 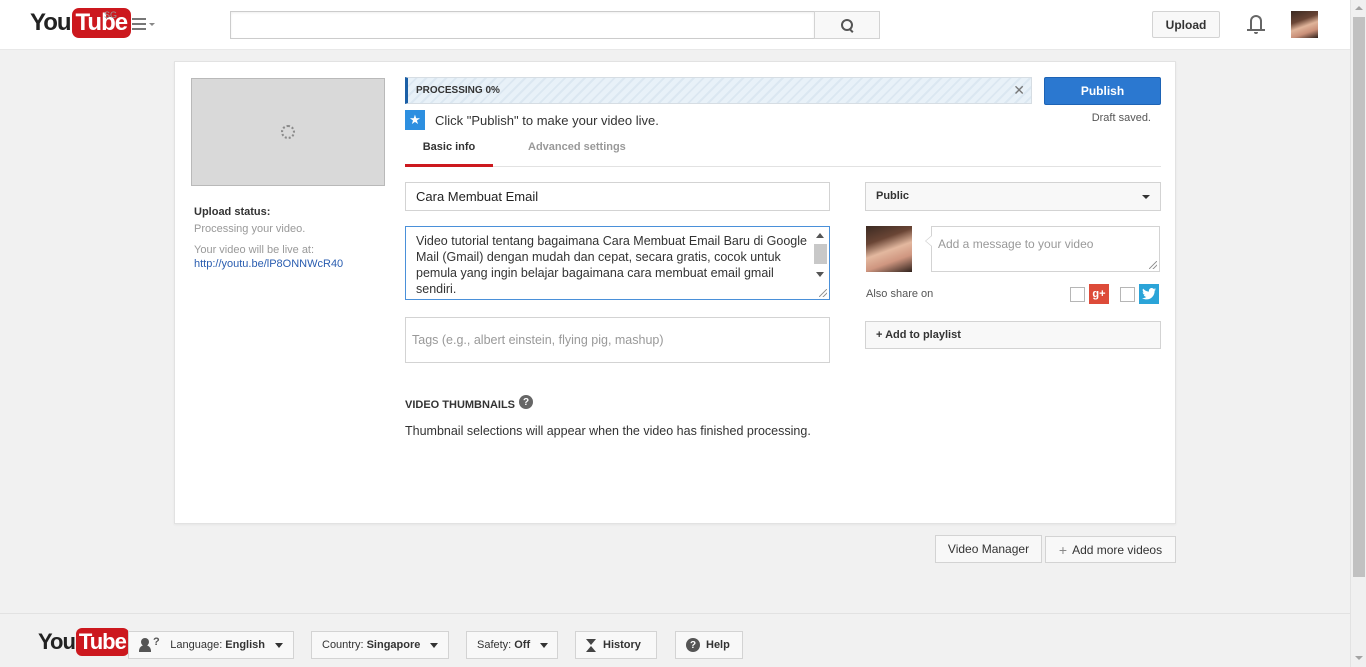 I want to click on language-button: ? Language: English, so click(x=211, y=645).